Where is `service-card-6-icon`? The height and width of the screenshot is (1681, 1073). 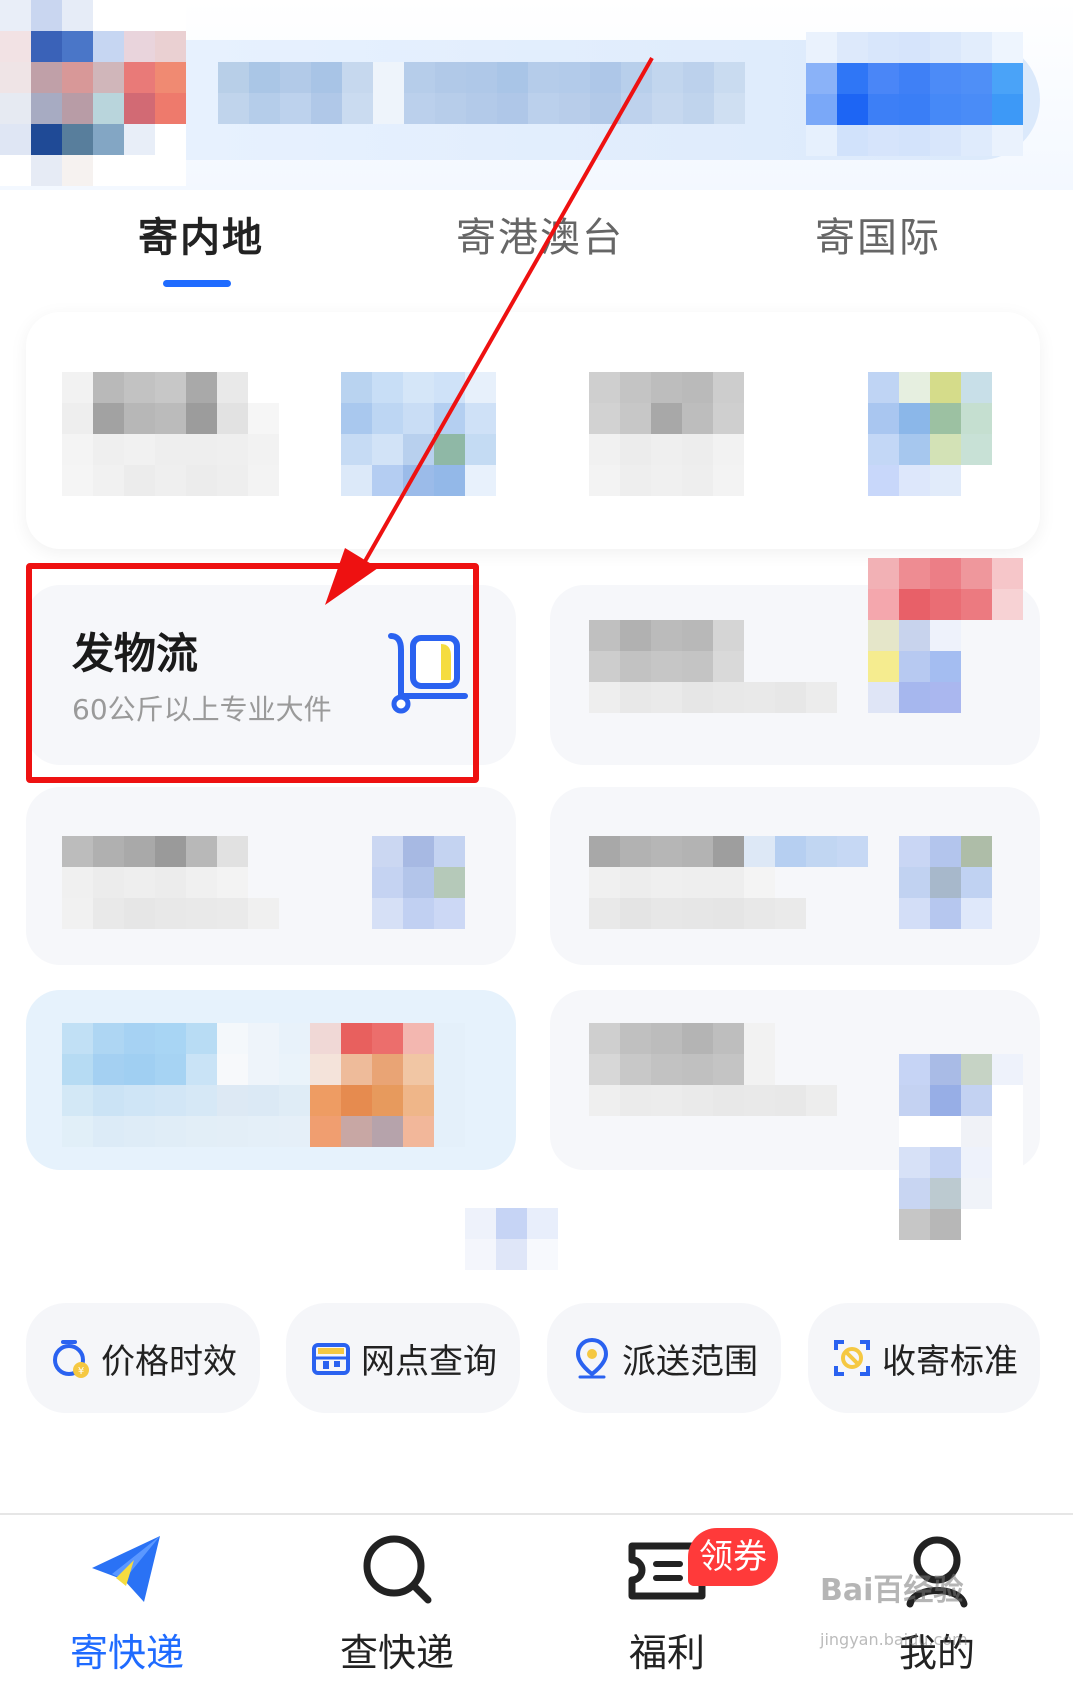
service-card-6-icon is located at coordinates (961, 1147).